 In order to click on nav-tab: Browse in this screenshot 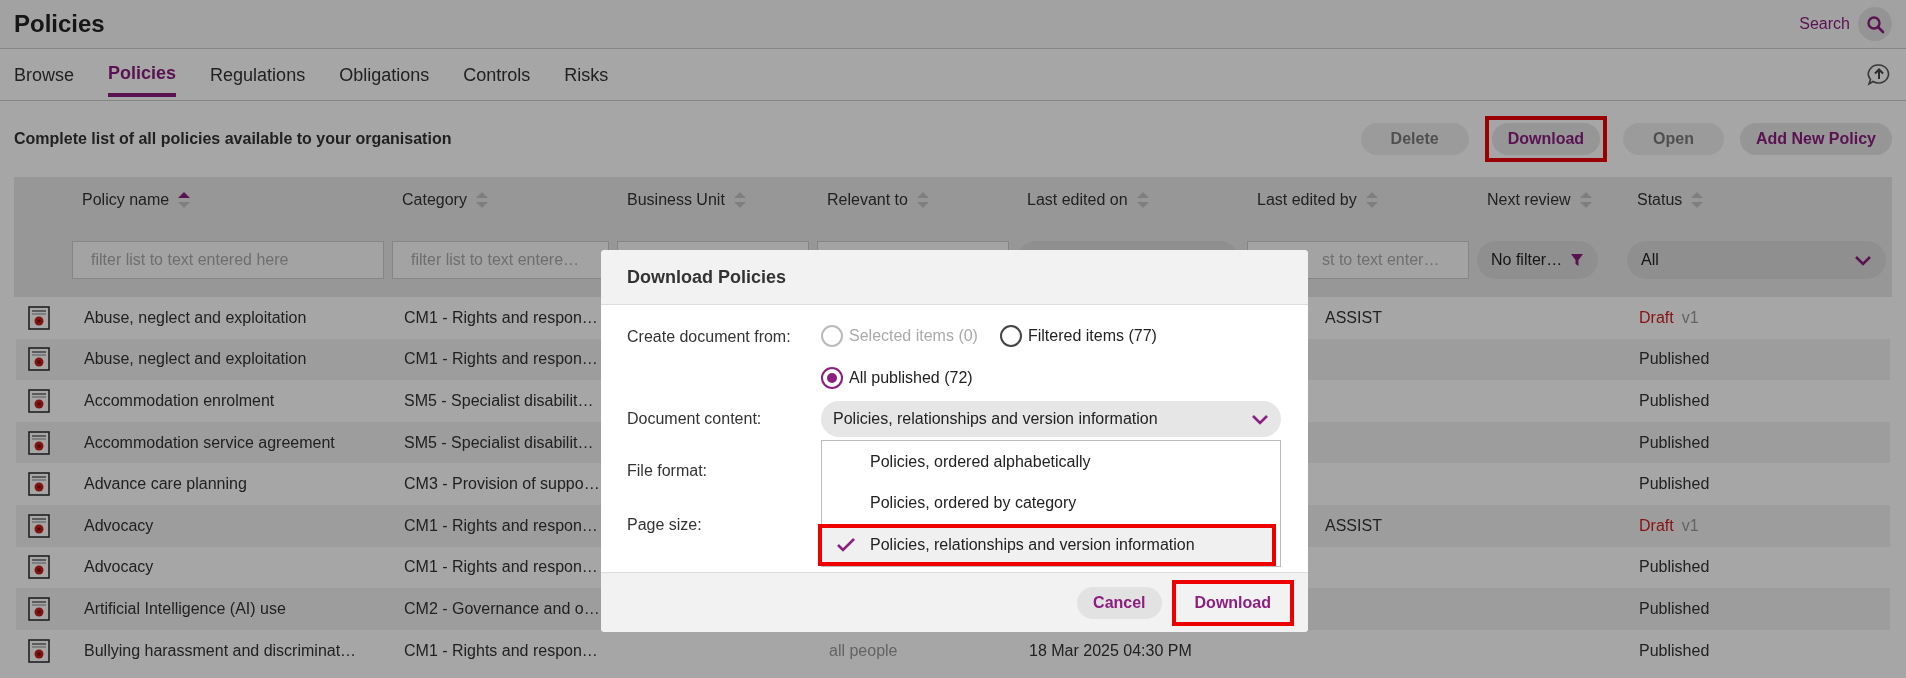, I will do `click(44, 75)`.